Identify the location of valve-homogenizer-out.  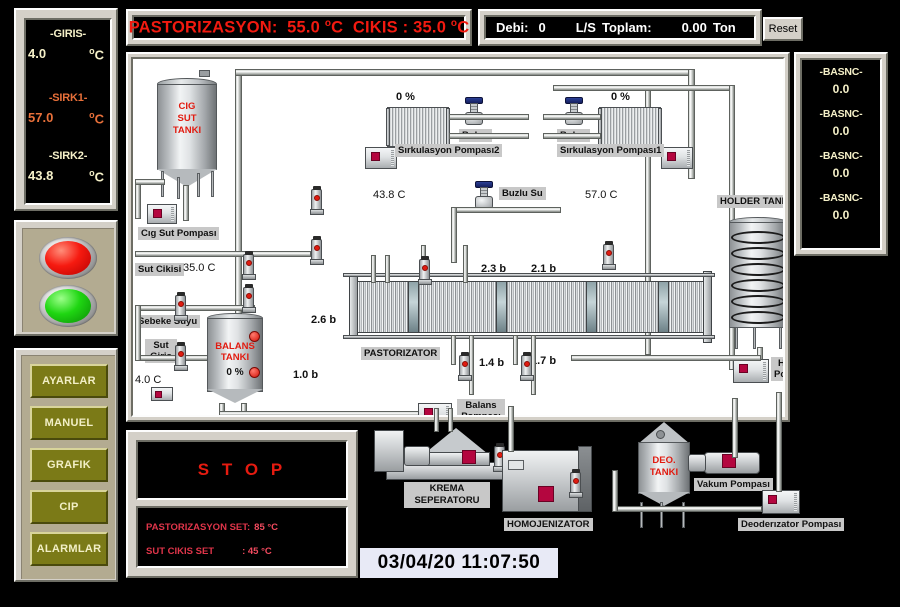
(576, 483).